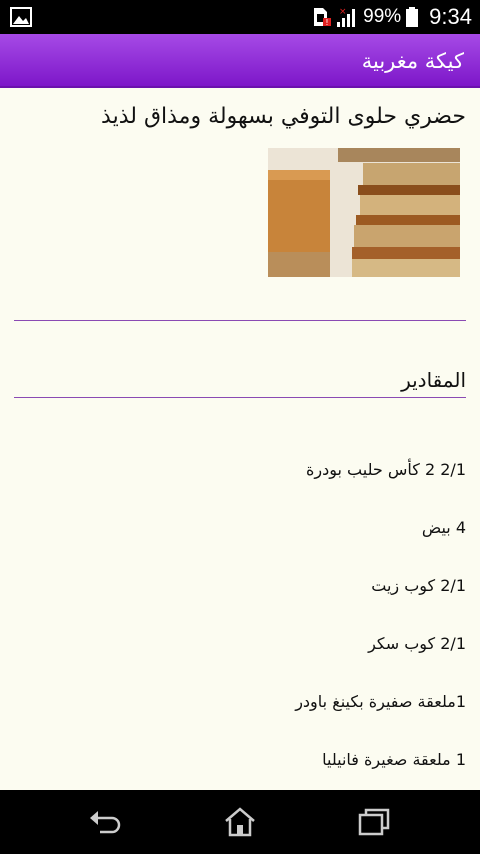 The height and width of the screenshot is (854, 480). What do you see at coordinates (240, 320) in the screenshot?
I see `divider` at bounding box center [240, 320].